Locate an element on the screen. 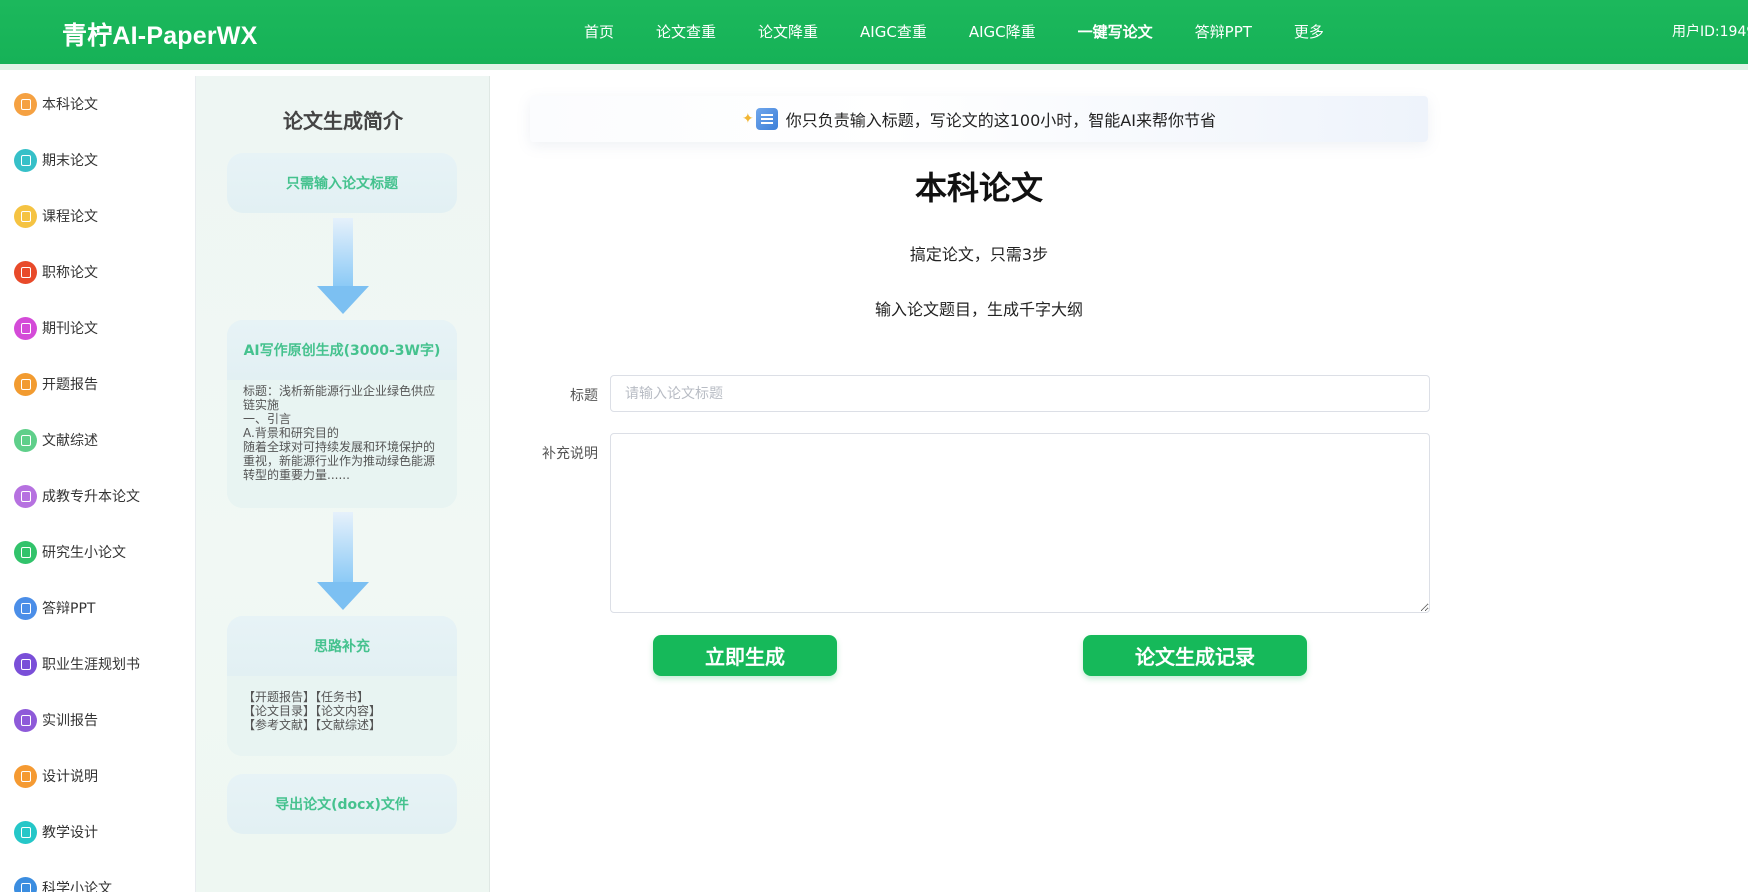 The height and width of the screenshot is (892, 1748). sidebar-item-label: 实训报告 is located at coordinates (70, 721).